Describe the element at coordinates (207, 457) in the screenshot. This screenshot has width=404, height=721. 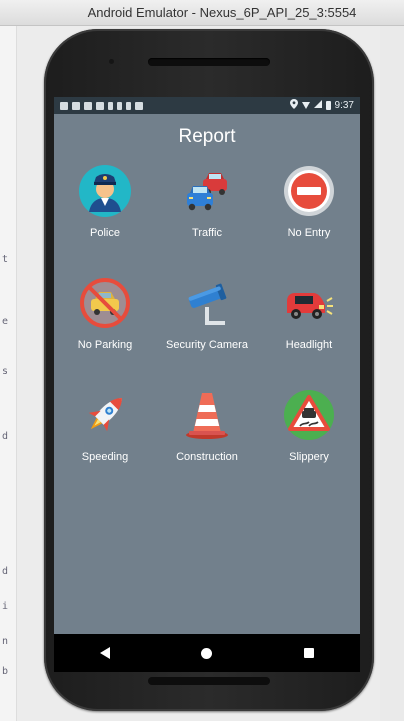
I see `report-item-label: Construction` at that location.